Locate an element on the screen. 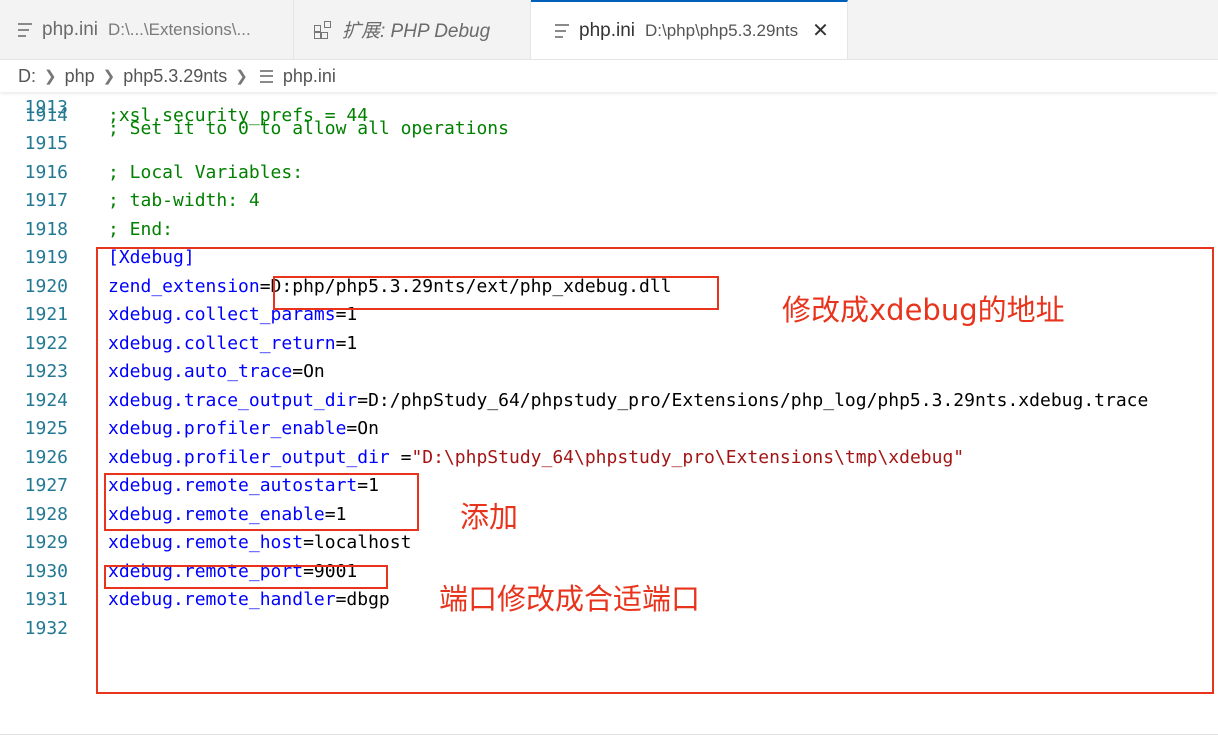 The width and height of the screenshot is (1218, 737). annotation-add: 添加 is located at coordinates (489, 517).